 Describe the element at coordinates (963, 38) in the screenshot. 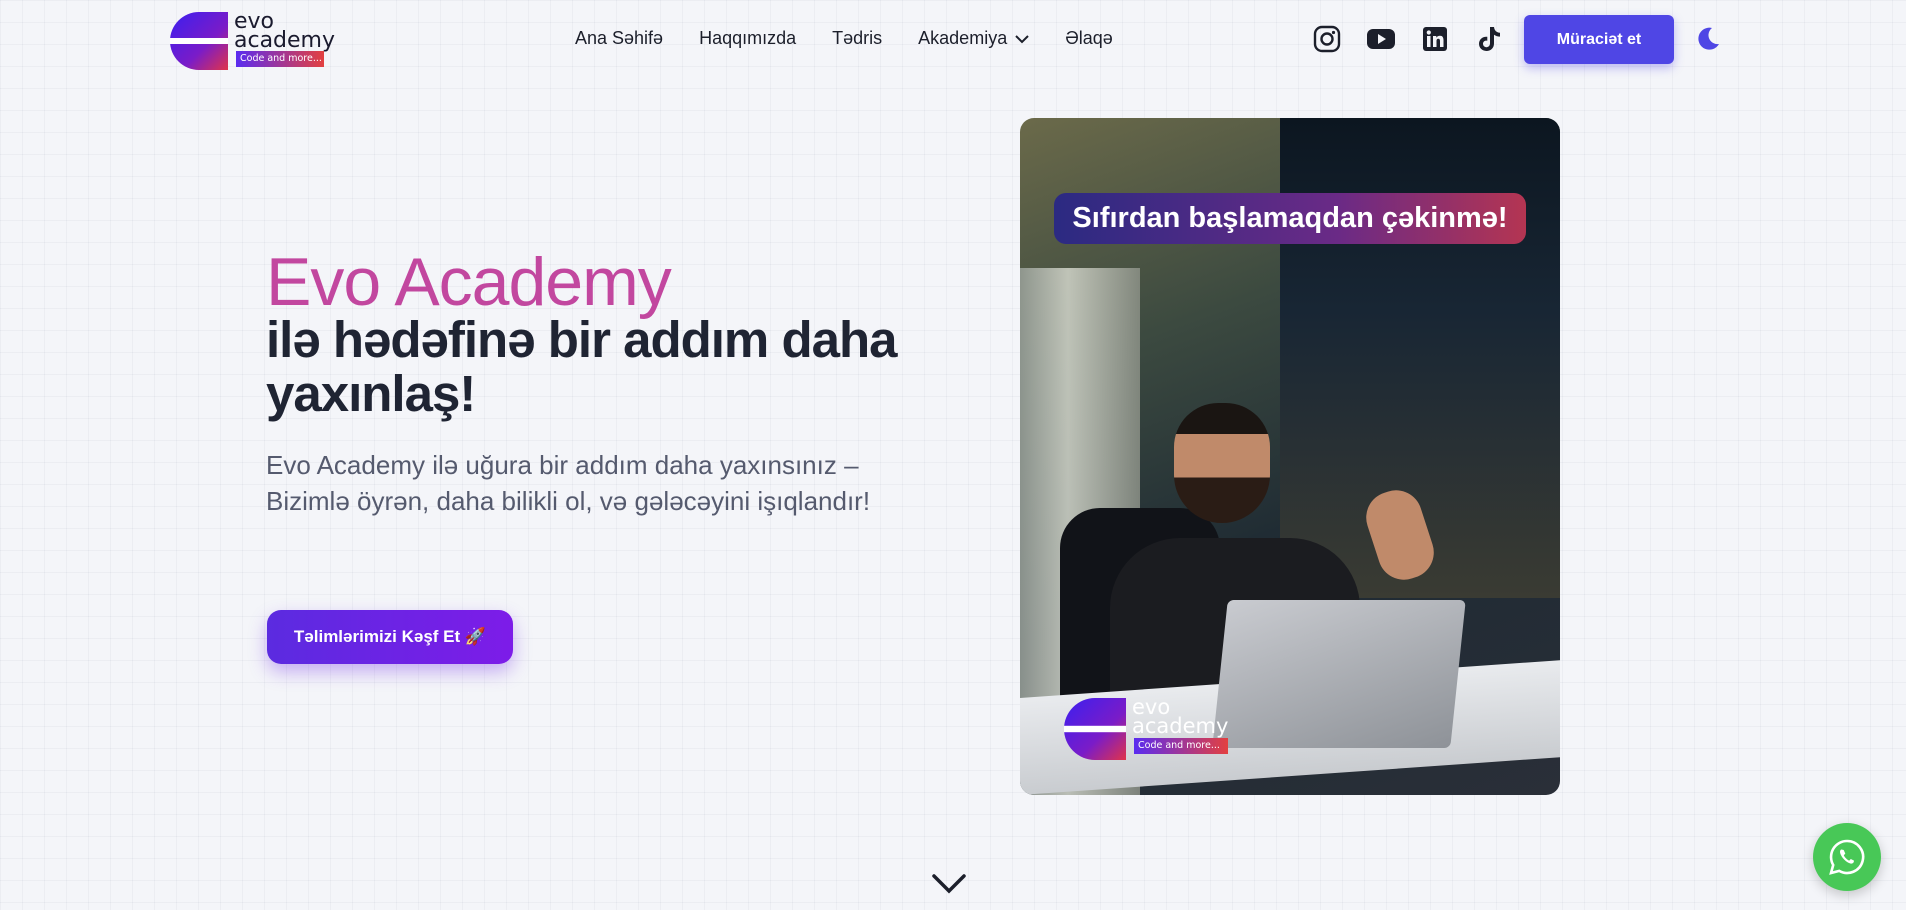

I see `nav-item-label: Akademiya` at that location.